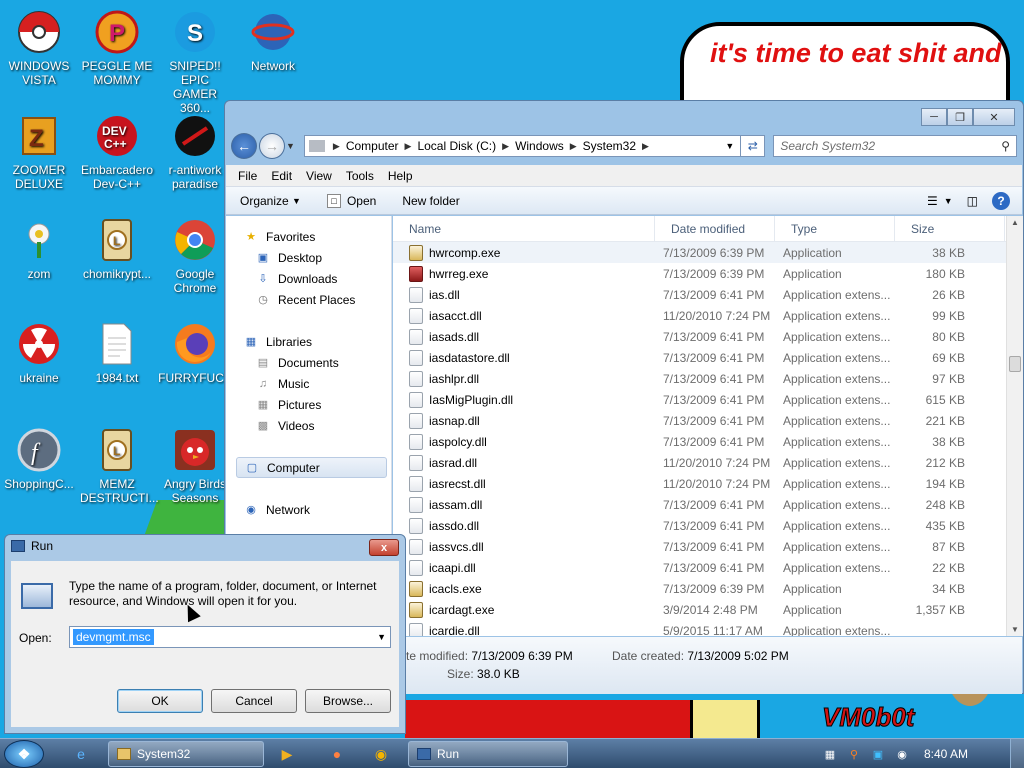  What do you see at coordinates (1015, 222) in the screenshot?
I see `scroll-up-icon: ▲` at bounding box center [1015, 222].